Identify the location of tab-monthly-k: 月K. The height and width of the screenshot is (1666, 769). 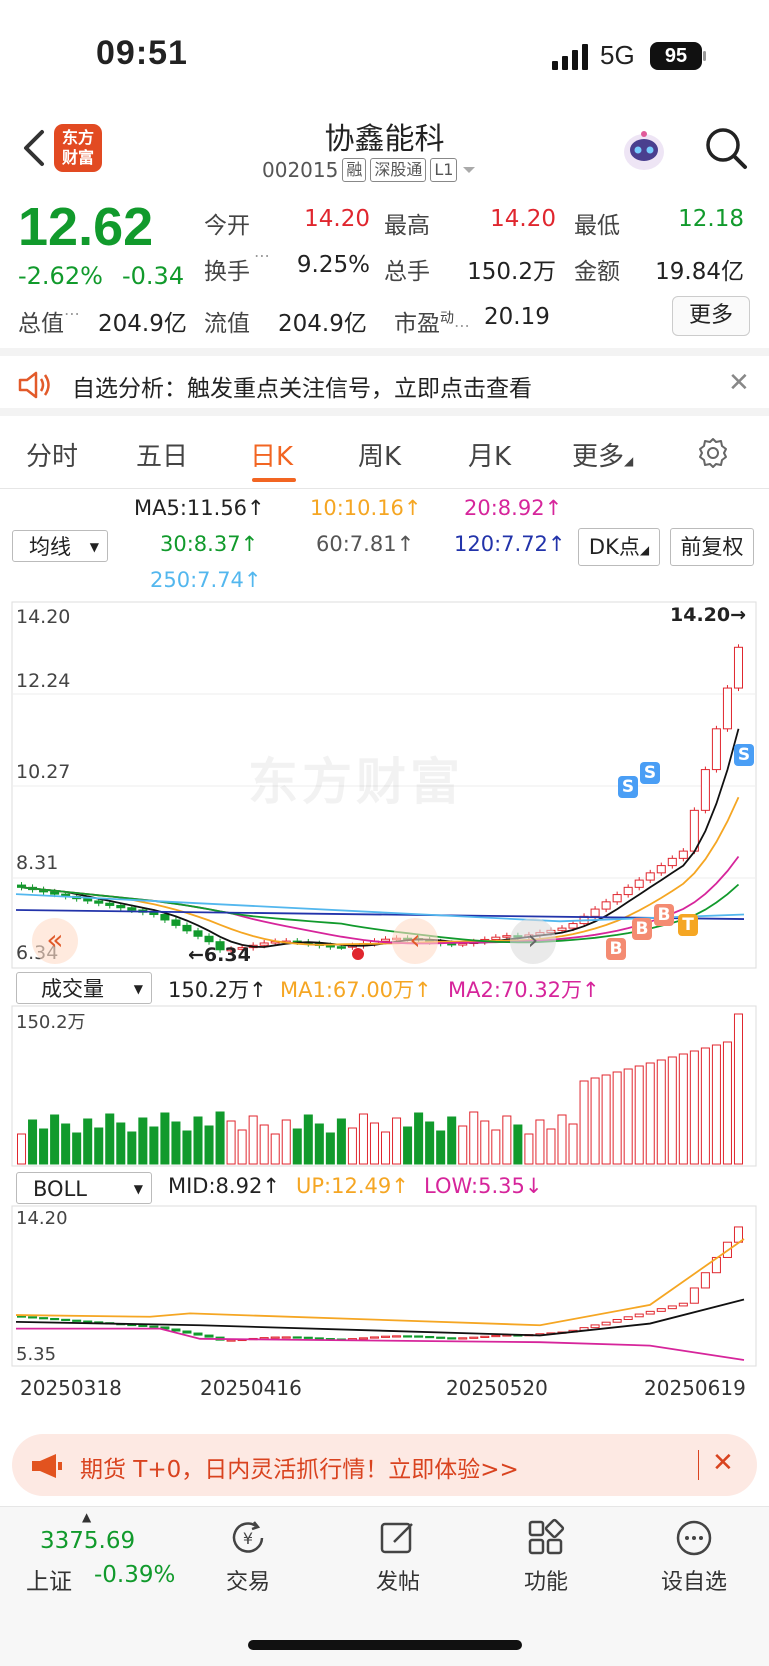
(489, 454).